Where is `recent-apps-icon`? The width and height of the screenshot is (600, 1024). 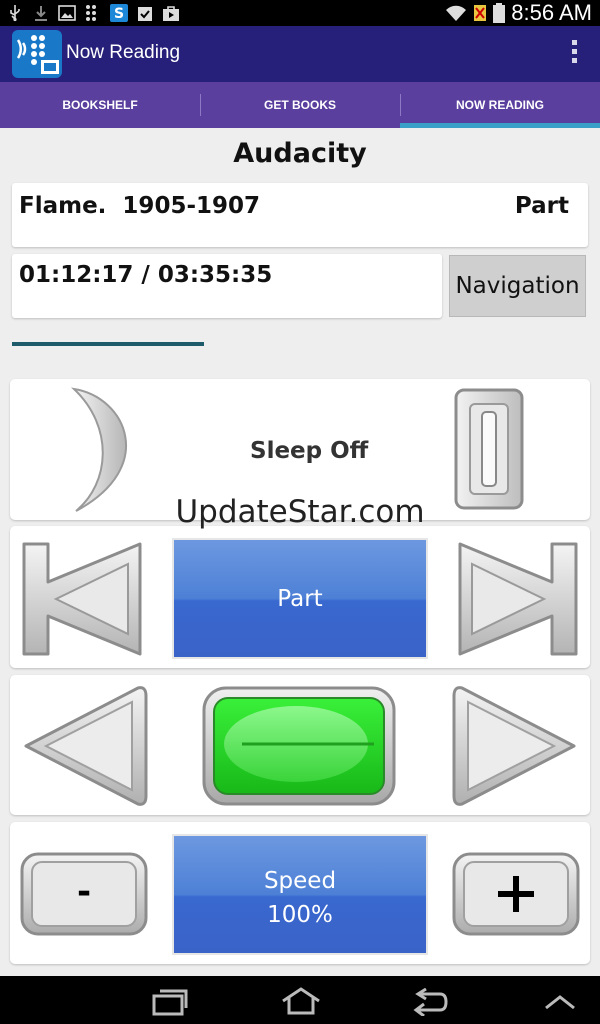 recent-apps-icon is located at coordinates (170, 1002).